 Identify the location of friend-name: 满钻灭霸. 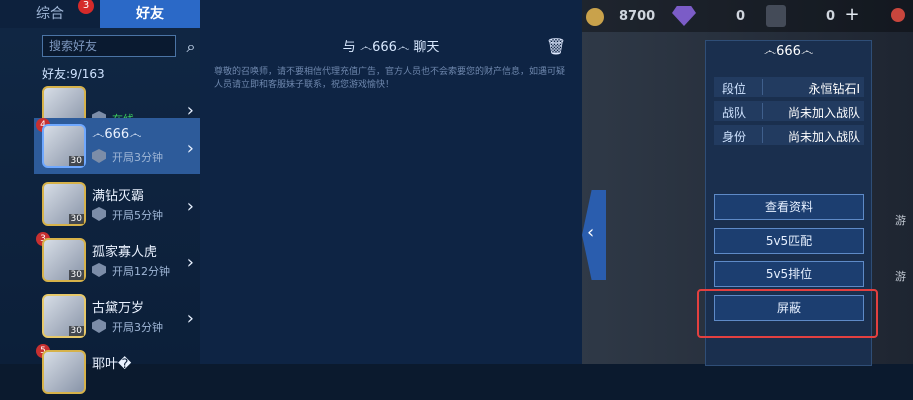
(118, 196).